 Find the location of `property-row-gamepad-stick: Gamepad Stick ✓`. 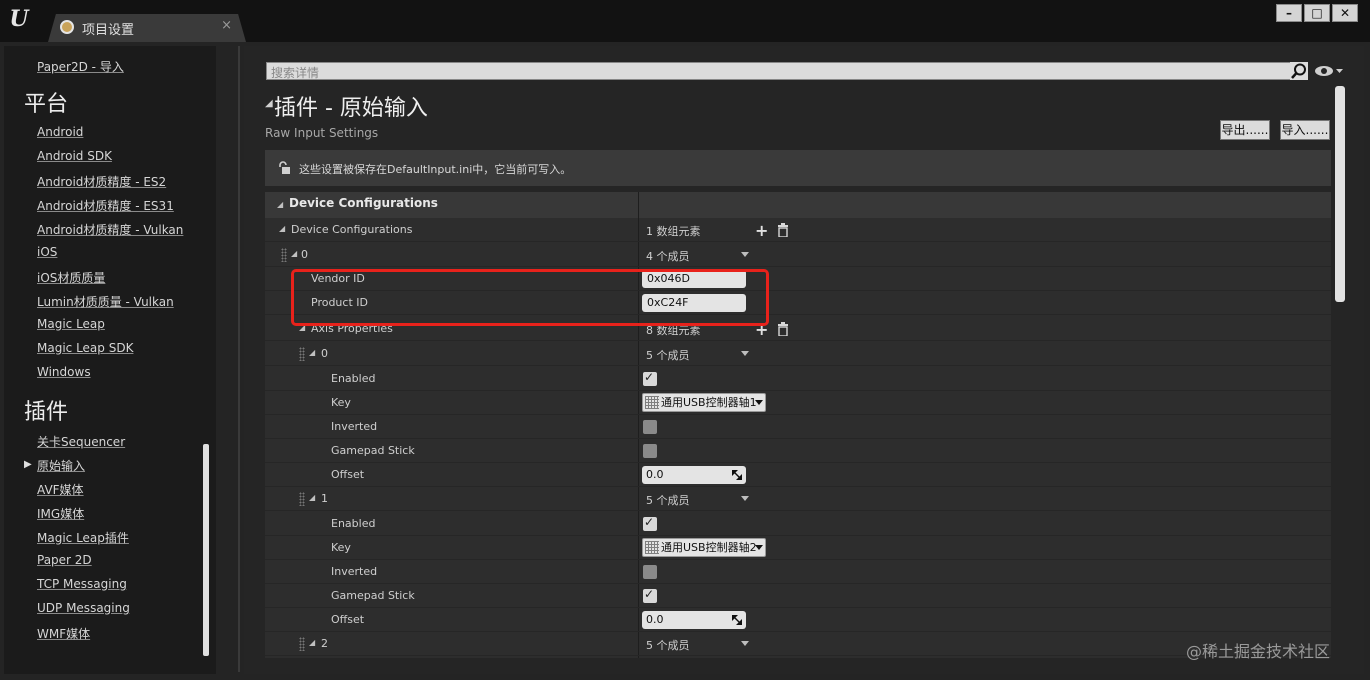

property-row-gamepad-stick: Gamepad Stick ✓ is located at coordinates (798, 596).